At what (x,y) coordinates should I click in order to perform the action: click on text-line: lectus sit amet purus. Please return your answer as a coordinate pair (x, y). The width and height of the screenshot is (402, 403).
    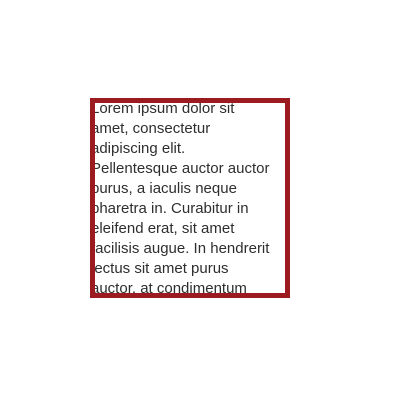
    Looking at the image, I should click on (160, 268).